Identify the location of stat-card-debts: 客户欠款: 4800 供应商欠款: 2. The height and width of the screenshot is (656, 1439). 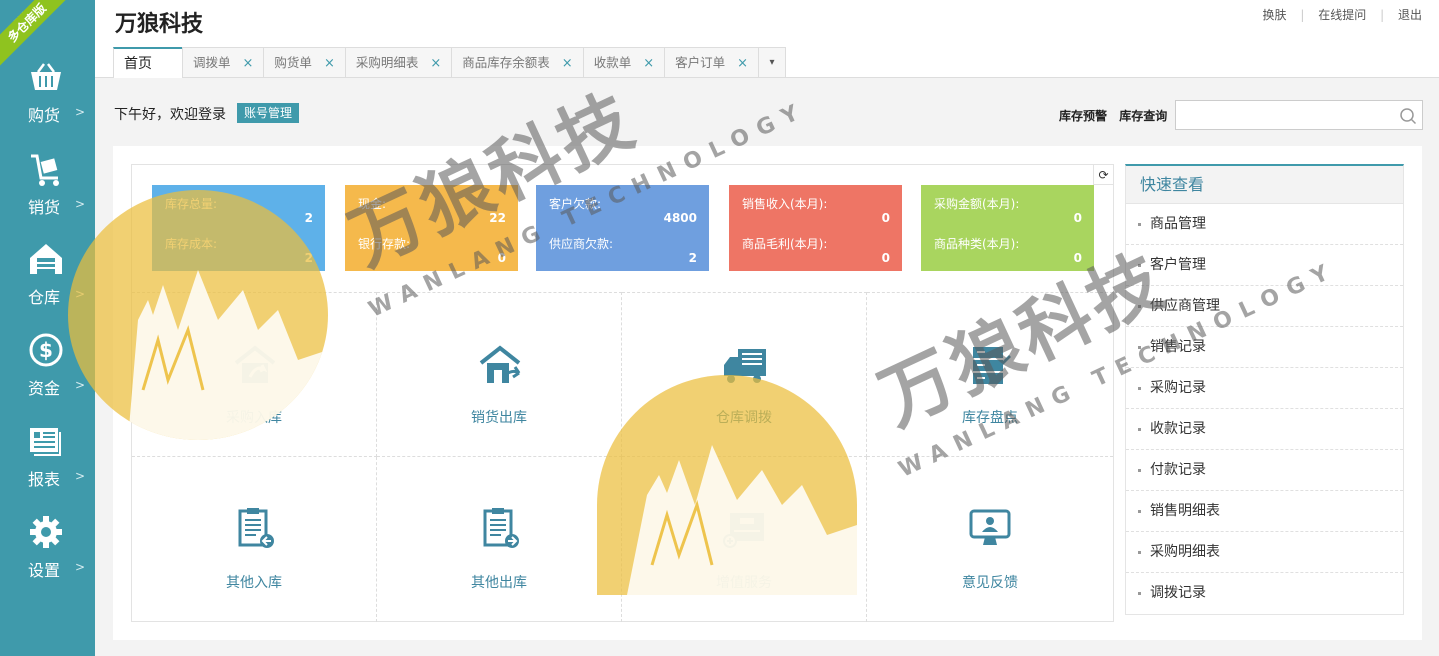
(622, 228).